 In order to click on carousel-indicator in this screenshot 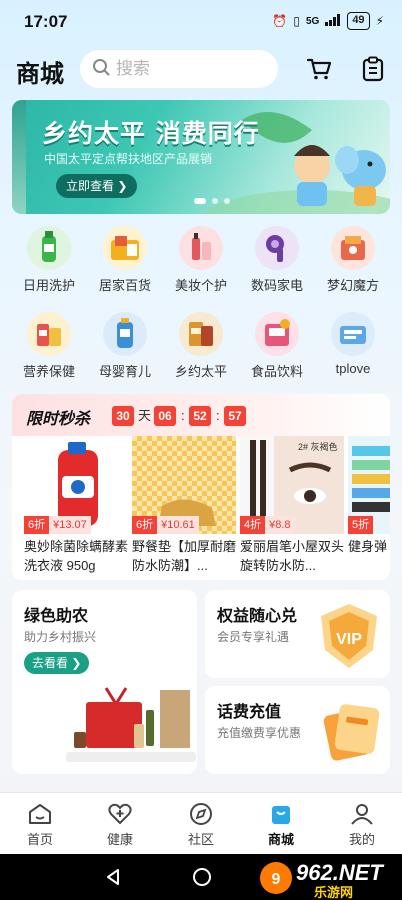, I will do `click(212, 201)`.